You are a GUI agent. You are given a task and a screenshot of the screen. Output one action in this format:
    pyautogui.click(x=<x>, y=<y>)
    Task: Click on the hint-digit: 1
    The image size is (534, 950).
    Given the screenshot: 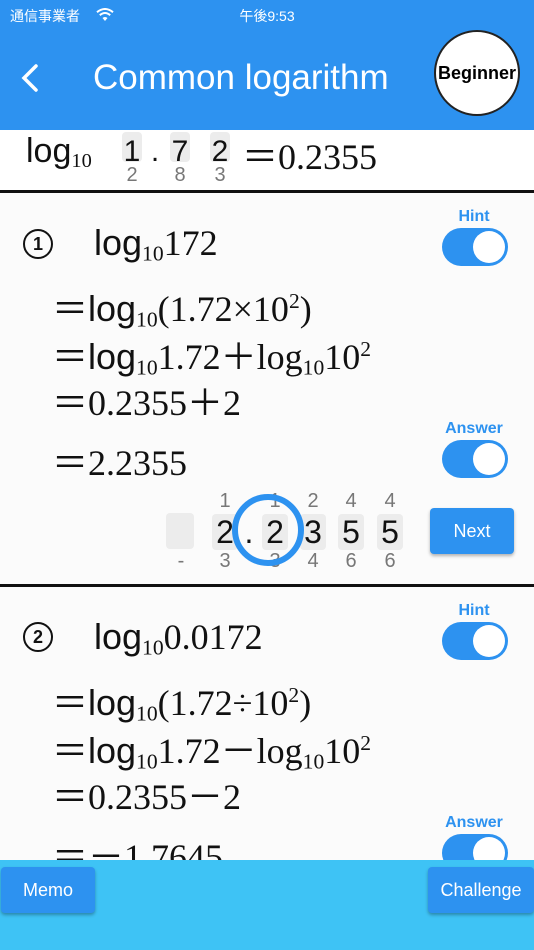 What is the action you would take?
    pyautogui.click(x=225, y=501)
    